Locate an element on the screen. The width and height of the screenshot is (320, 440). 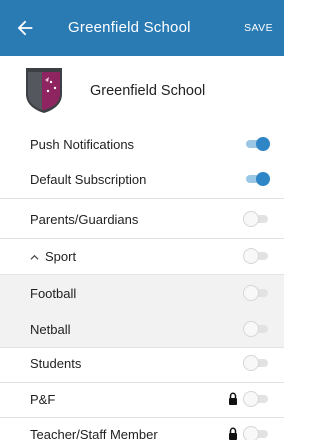
app-bar-title: Greenfield School is located at coordinates (129, 27).